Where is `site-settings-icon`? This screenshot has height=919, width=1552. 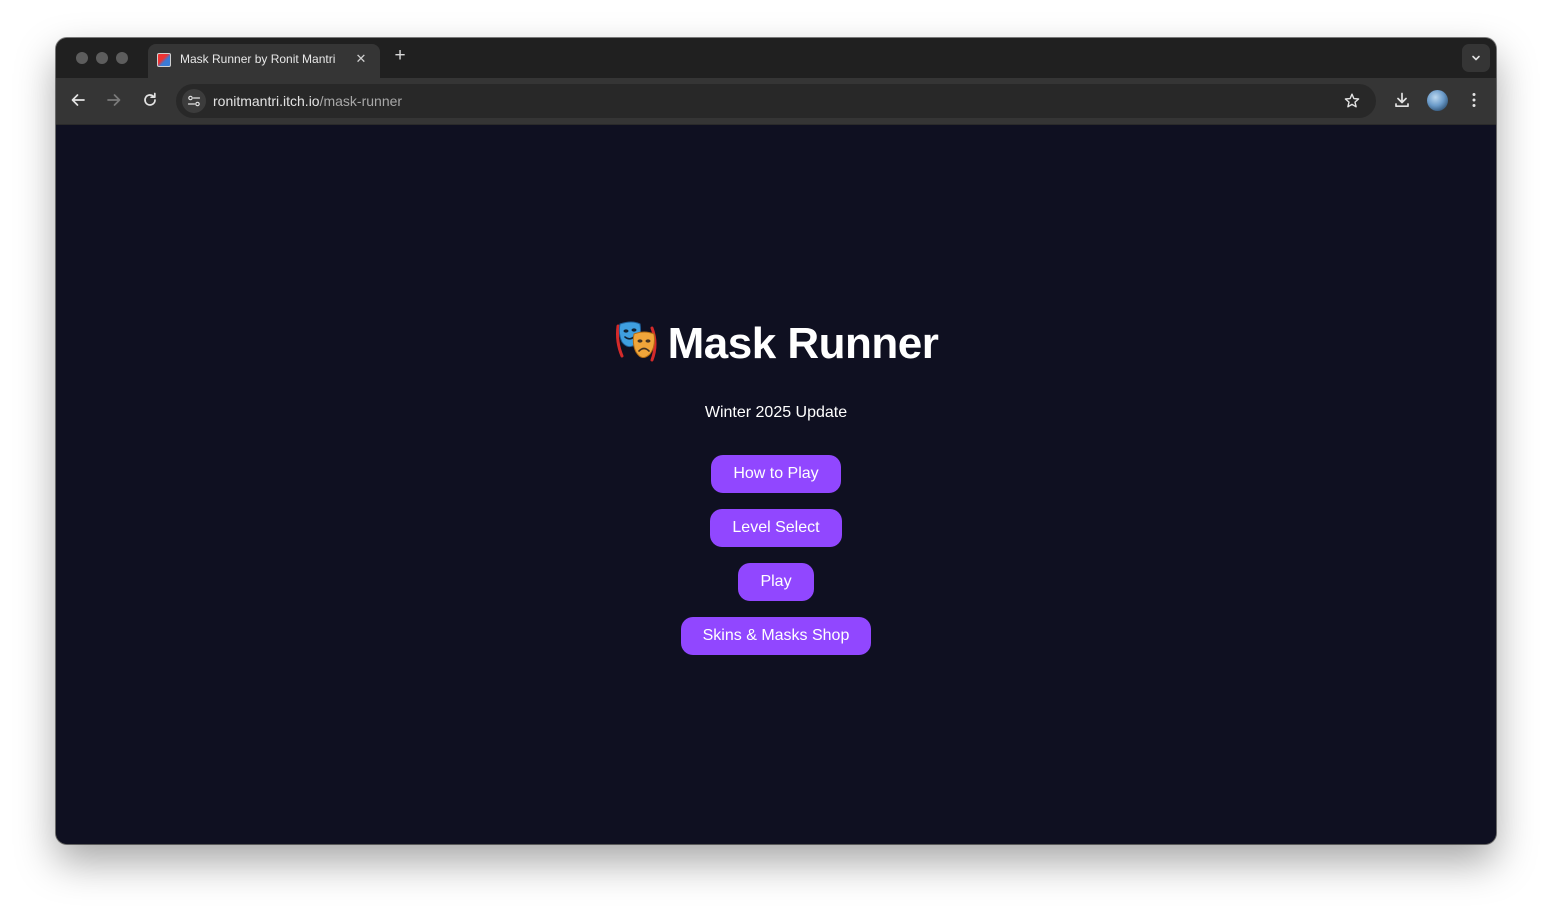 site-settings-icon is located at coordinates (194, 101).